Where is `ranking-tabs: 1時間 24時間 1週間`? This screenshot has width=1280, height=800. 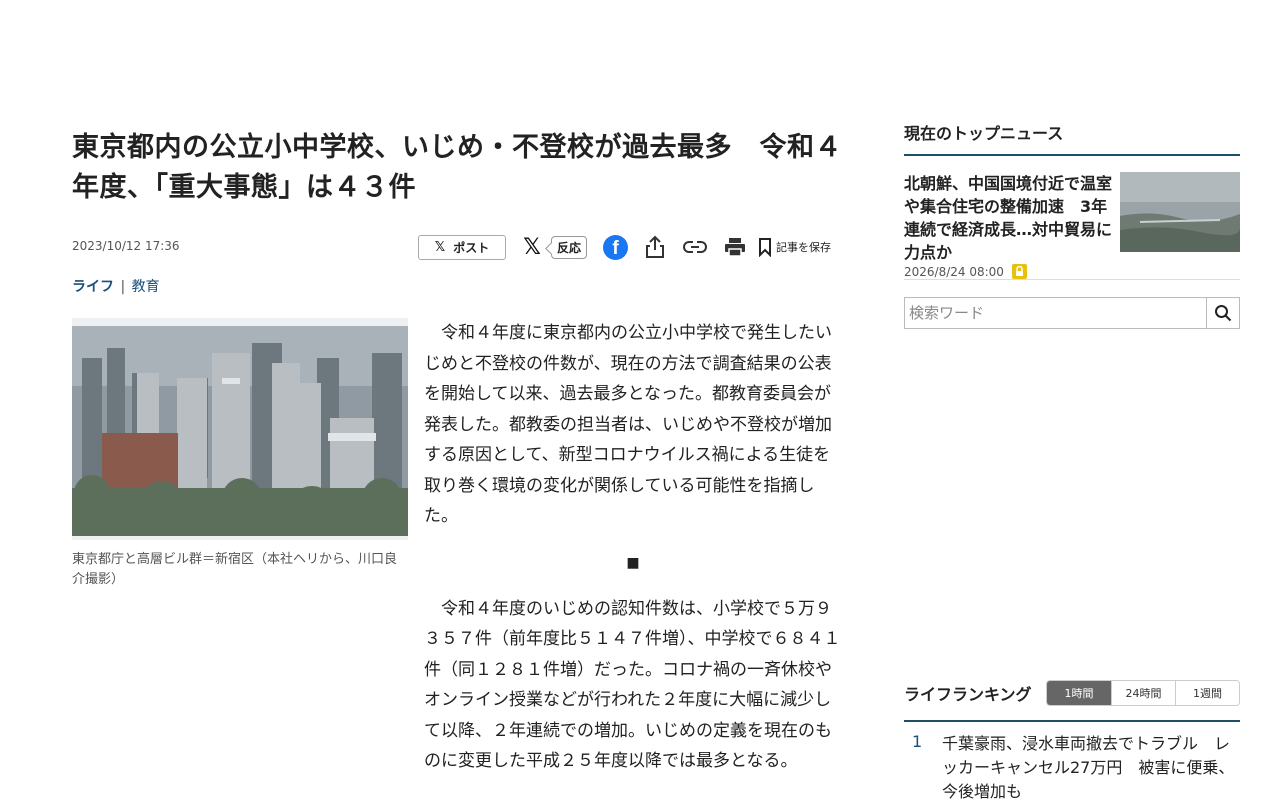 ranking-tabs: 1時間 24時間 1週間 is located at coordinates (1143, 693).